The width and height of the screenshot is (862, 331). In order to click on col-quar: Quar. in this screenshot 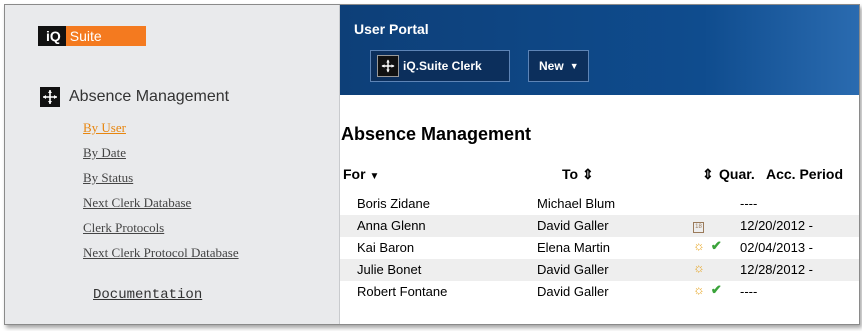, I will do `click(737, 174)`.